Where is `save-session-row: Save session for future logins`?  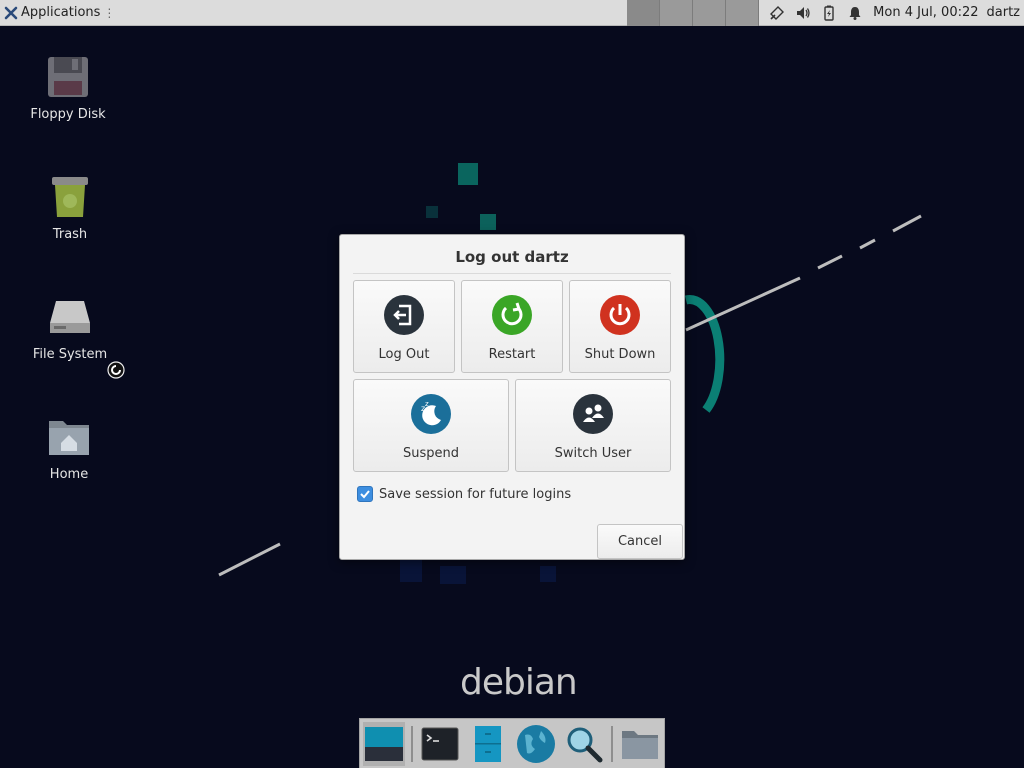
save-session-row: Save session for future logins is located at coordinates (464, 494).